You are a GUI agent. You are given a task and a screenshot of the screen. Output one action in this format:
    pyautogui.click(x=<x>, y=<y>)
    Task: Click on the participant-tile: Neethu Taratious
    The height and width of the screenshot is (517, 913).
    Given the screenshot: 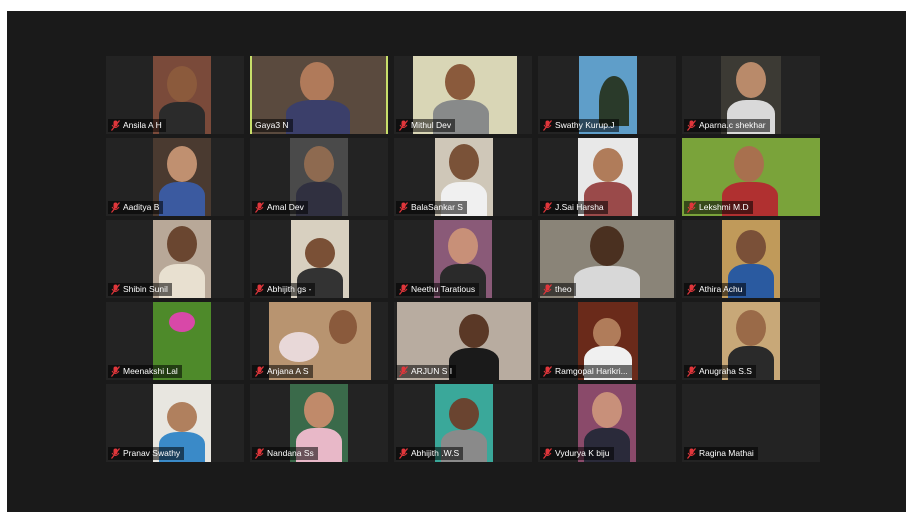 What is the action you would take?
    pyautogui.click(x=463, y=259)
    